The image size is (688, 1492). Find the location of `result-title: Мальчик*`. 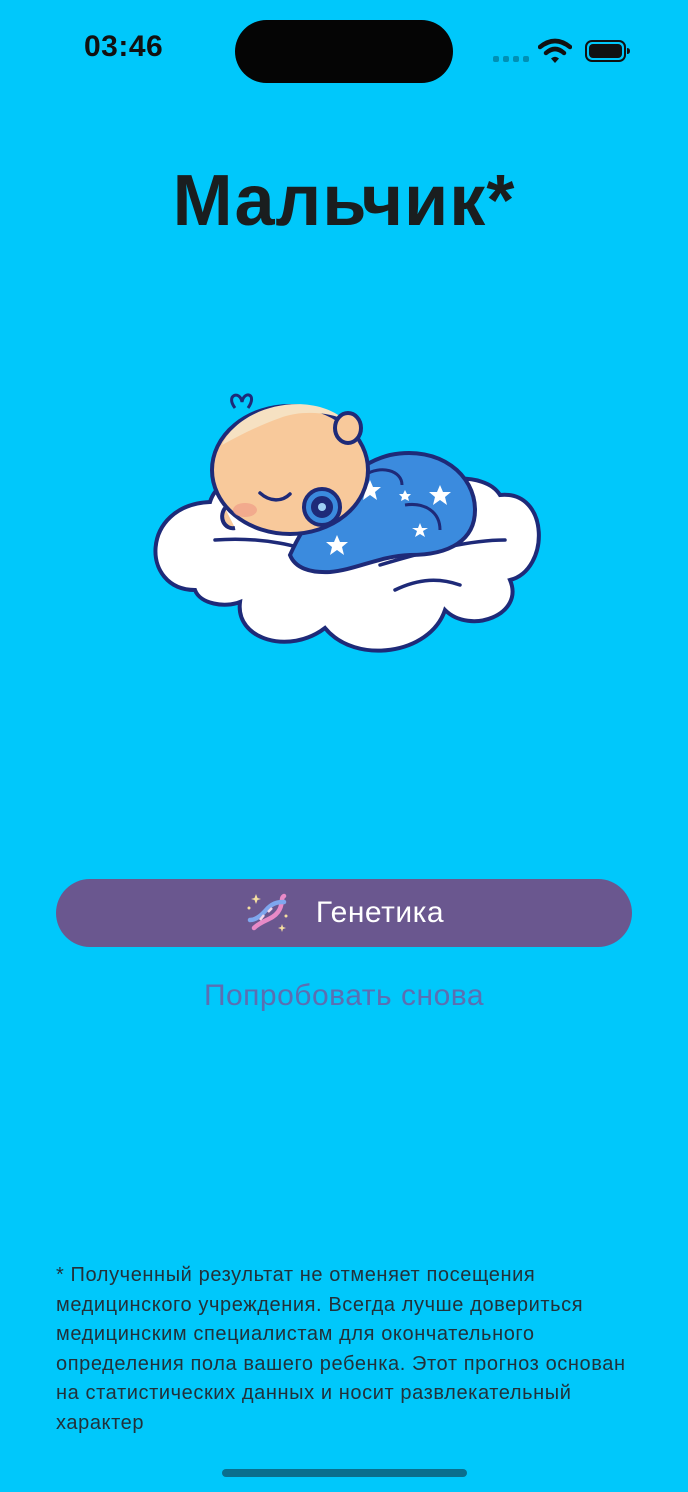

result-title: Мальчик* is located at coordinates (344, 201).